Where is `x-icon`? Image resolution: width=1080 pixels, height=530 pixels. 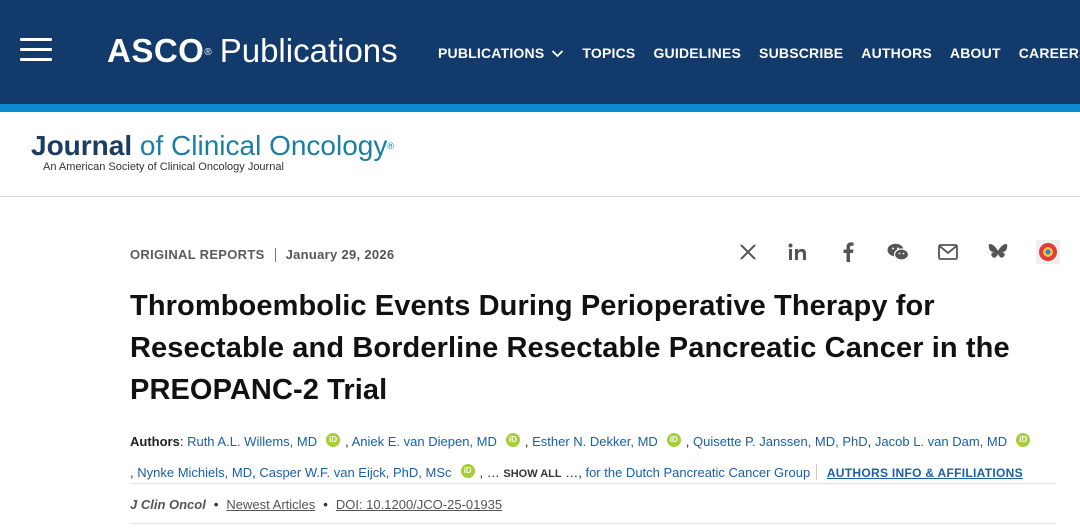
x-icon is located at coordinates (748, 252).